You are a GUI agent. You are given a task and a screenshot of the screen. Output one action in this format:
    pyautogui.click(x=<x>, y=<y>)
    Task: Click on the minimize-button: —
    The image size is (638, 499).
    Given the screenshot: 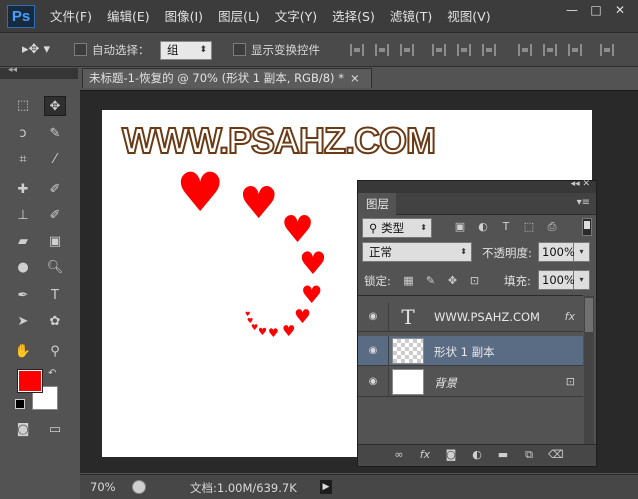 What is the action you would take?
    pyautogui.click(x=572, y=10)
    